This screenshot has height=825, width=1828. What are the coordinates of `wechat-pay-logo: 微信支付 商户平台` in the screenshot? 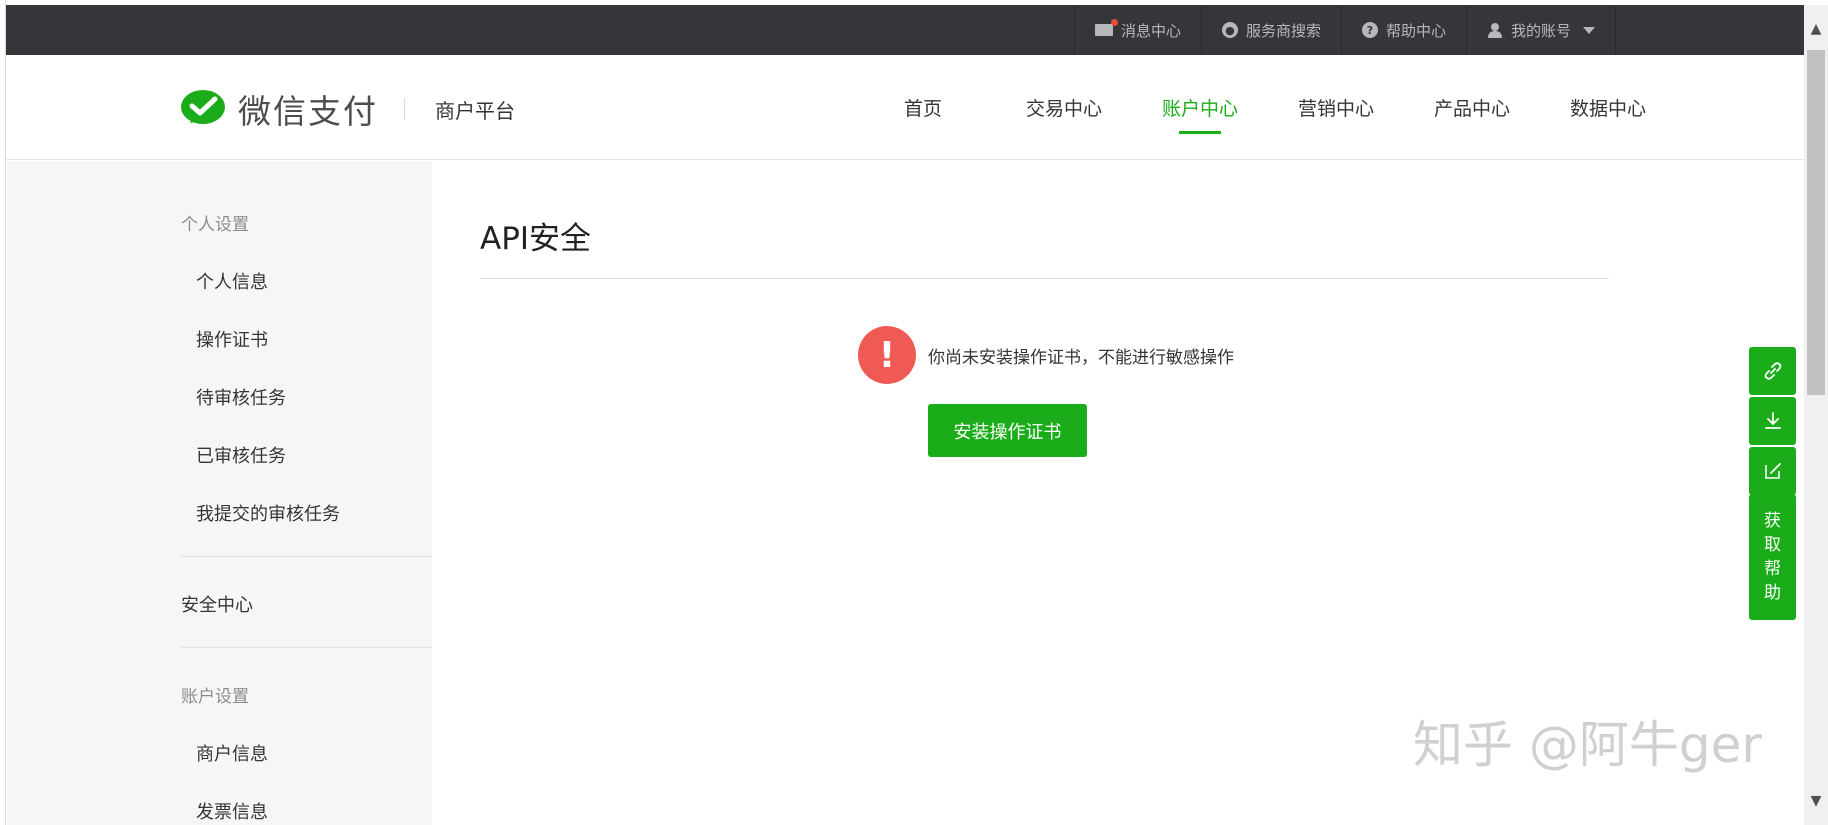 It's located at (347, 109).